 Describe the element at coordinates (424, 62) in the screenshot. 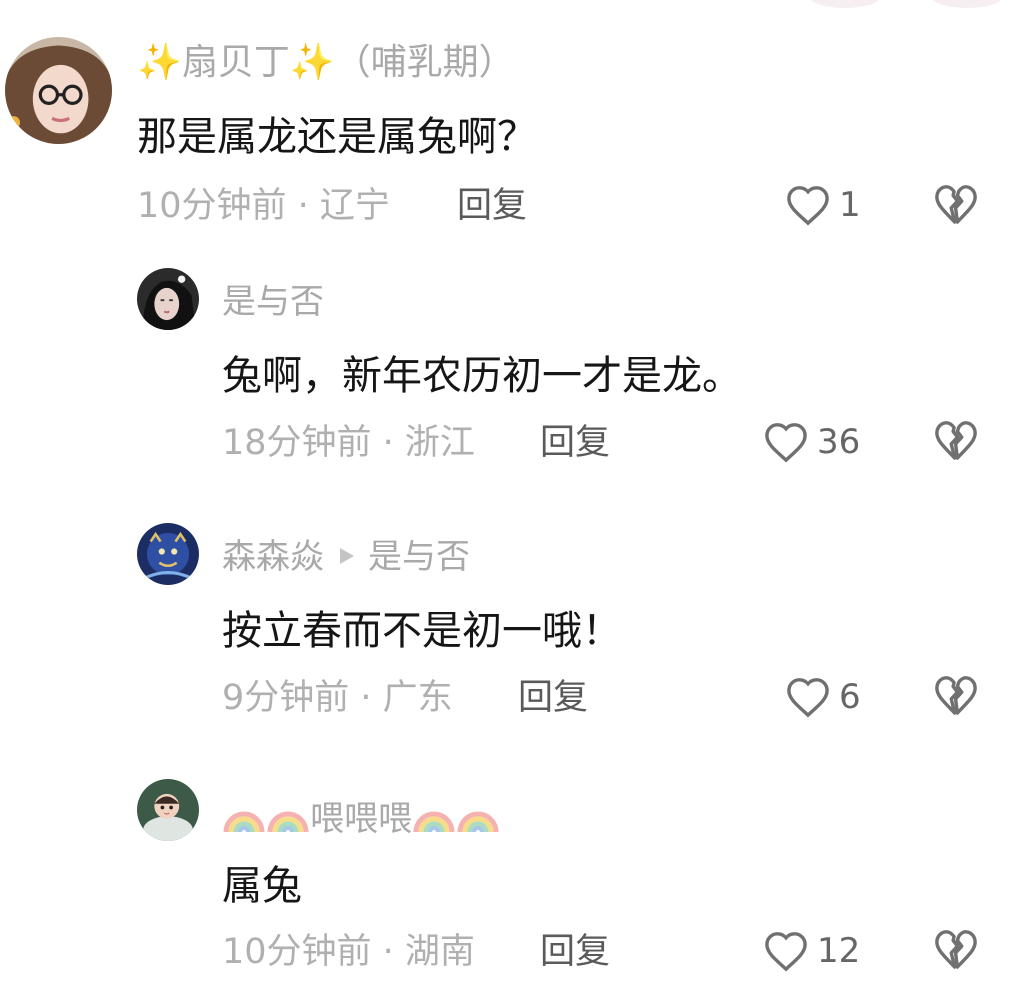

I see `user-badge: （哺乳期）` at that location.